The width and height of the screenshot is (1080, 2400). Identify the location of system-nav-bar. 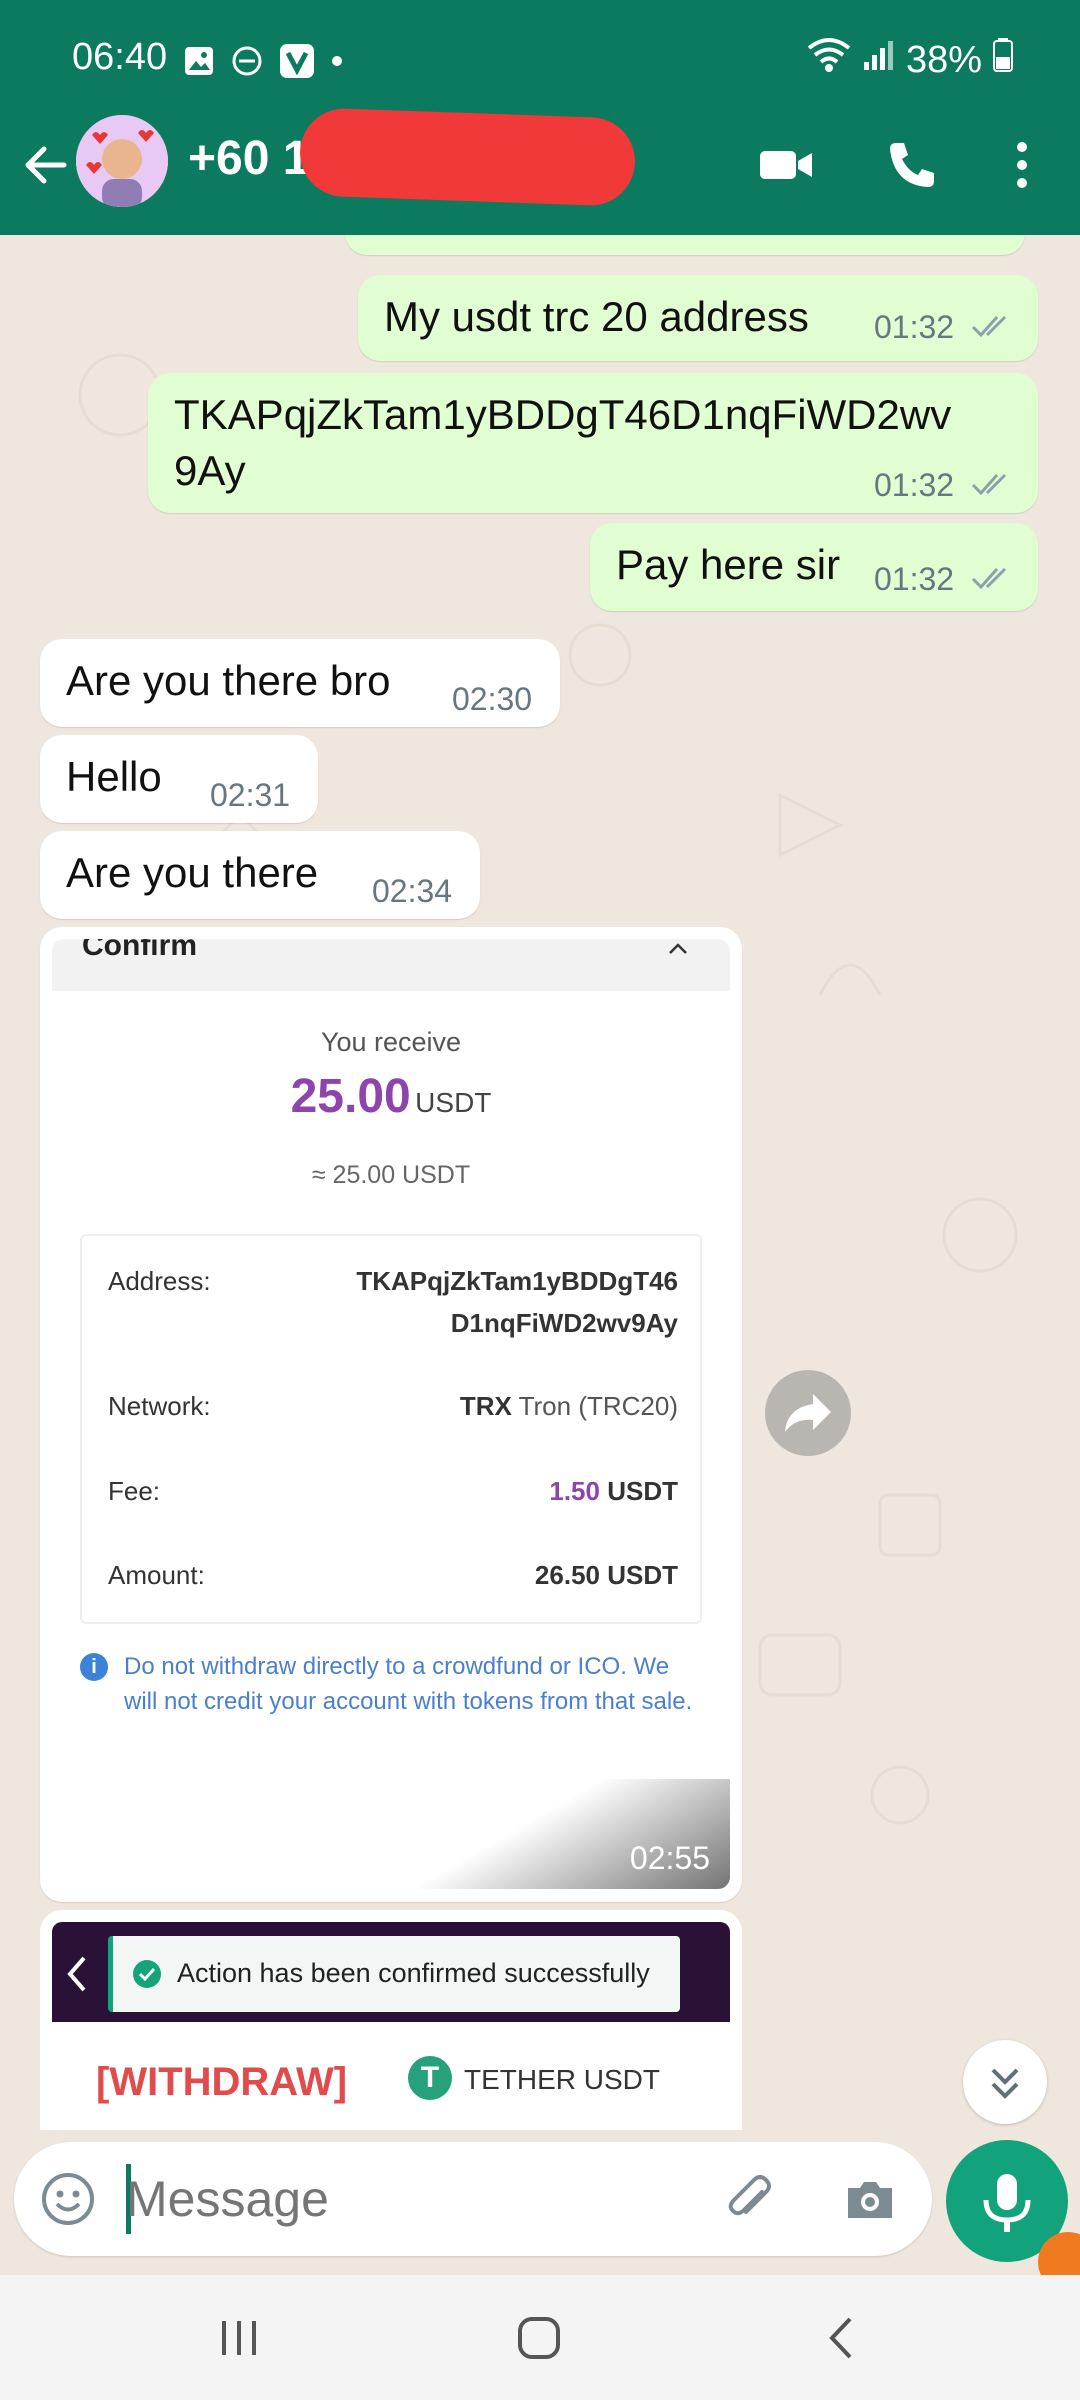
(540, 2337).